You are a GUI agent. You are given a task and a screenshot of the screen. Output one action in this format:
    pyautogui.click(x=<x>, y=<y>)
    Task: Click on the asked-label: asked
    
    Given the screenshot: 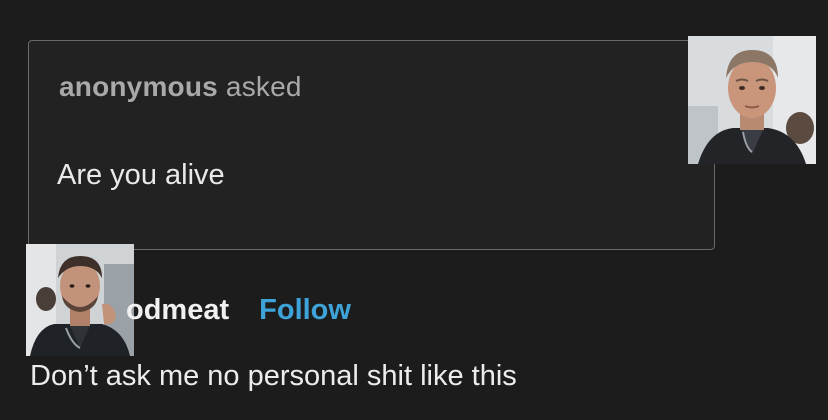 What is the action you would take?
    pyautogui.click(x=263, y=86)
    